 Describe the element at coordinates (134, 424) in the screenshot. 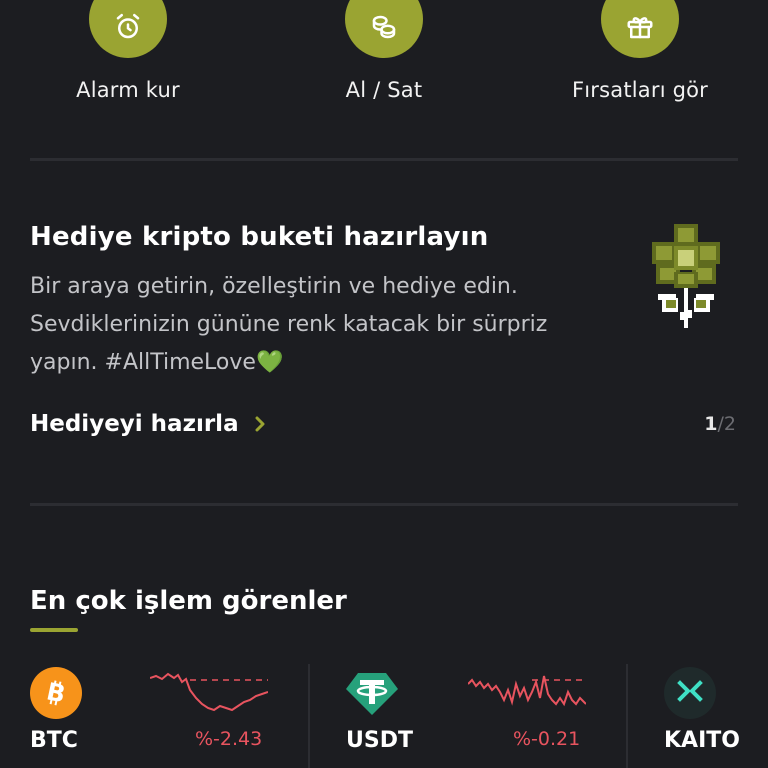

I see `prepare-gift-label: Hediyeyi hazırla` at that location.